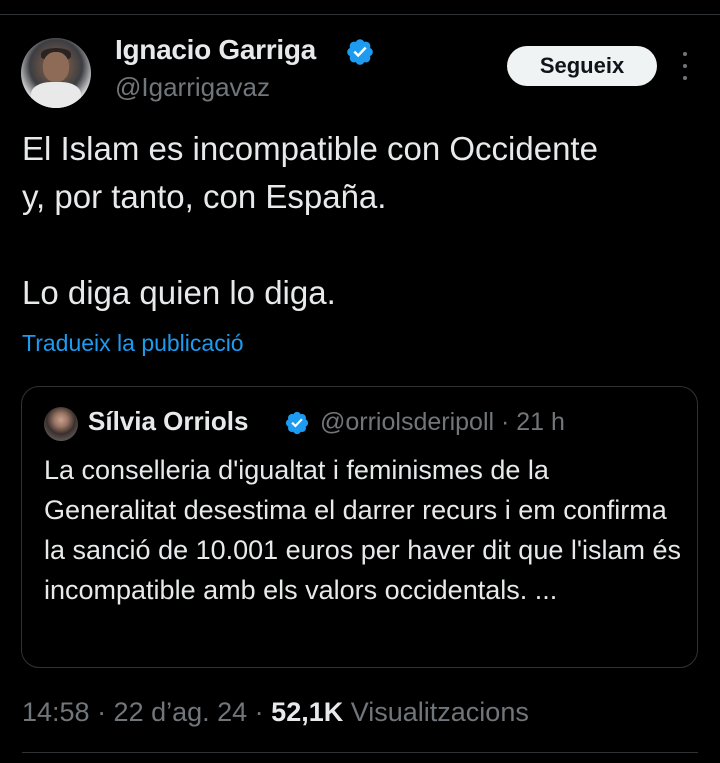 The height and width of the screenshot is (763, 720). What do you see at coordinates (56, 95) in the screenshot?
I see `avatar-body` at bounding box center [56, 95].